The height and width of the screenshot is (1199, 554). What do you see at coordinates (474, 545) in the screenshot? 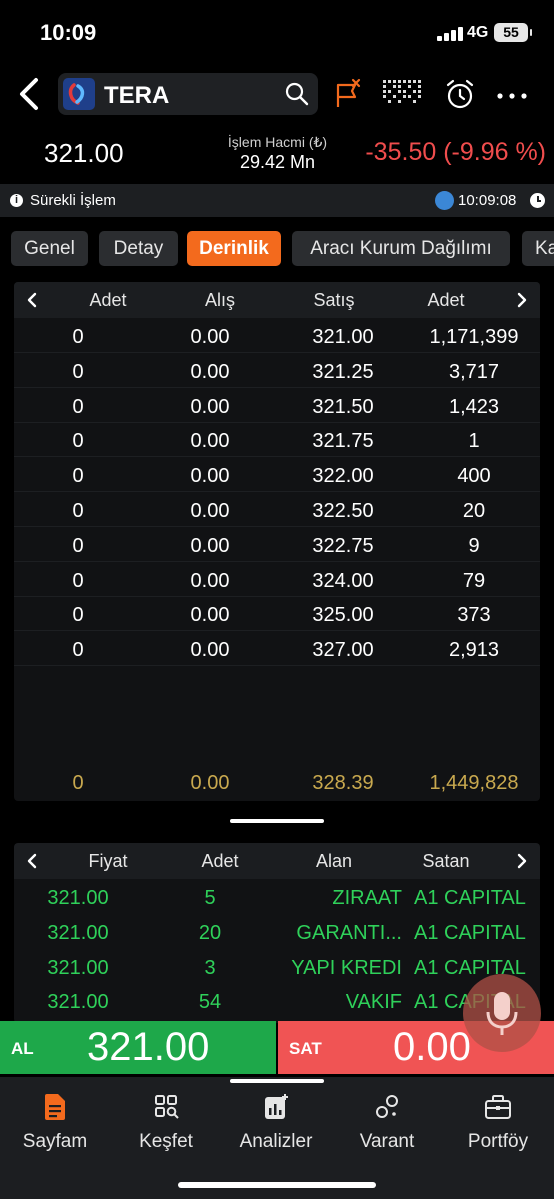
I see `ask-qty: 9` at bounding box center [474, 545].